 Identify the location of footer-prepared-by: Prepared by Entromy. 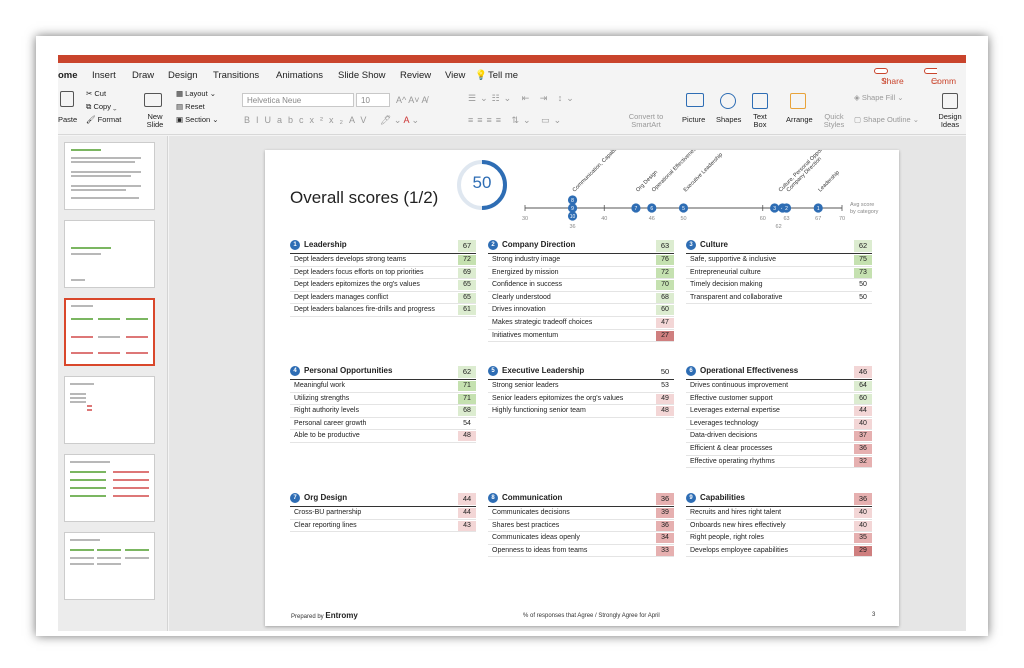
(324, 615).